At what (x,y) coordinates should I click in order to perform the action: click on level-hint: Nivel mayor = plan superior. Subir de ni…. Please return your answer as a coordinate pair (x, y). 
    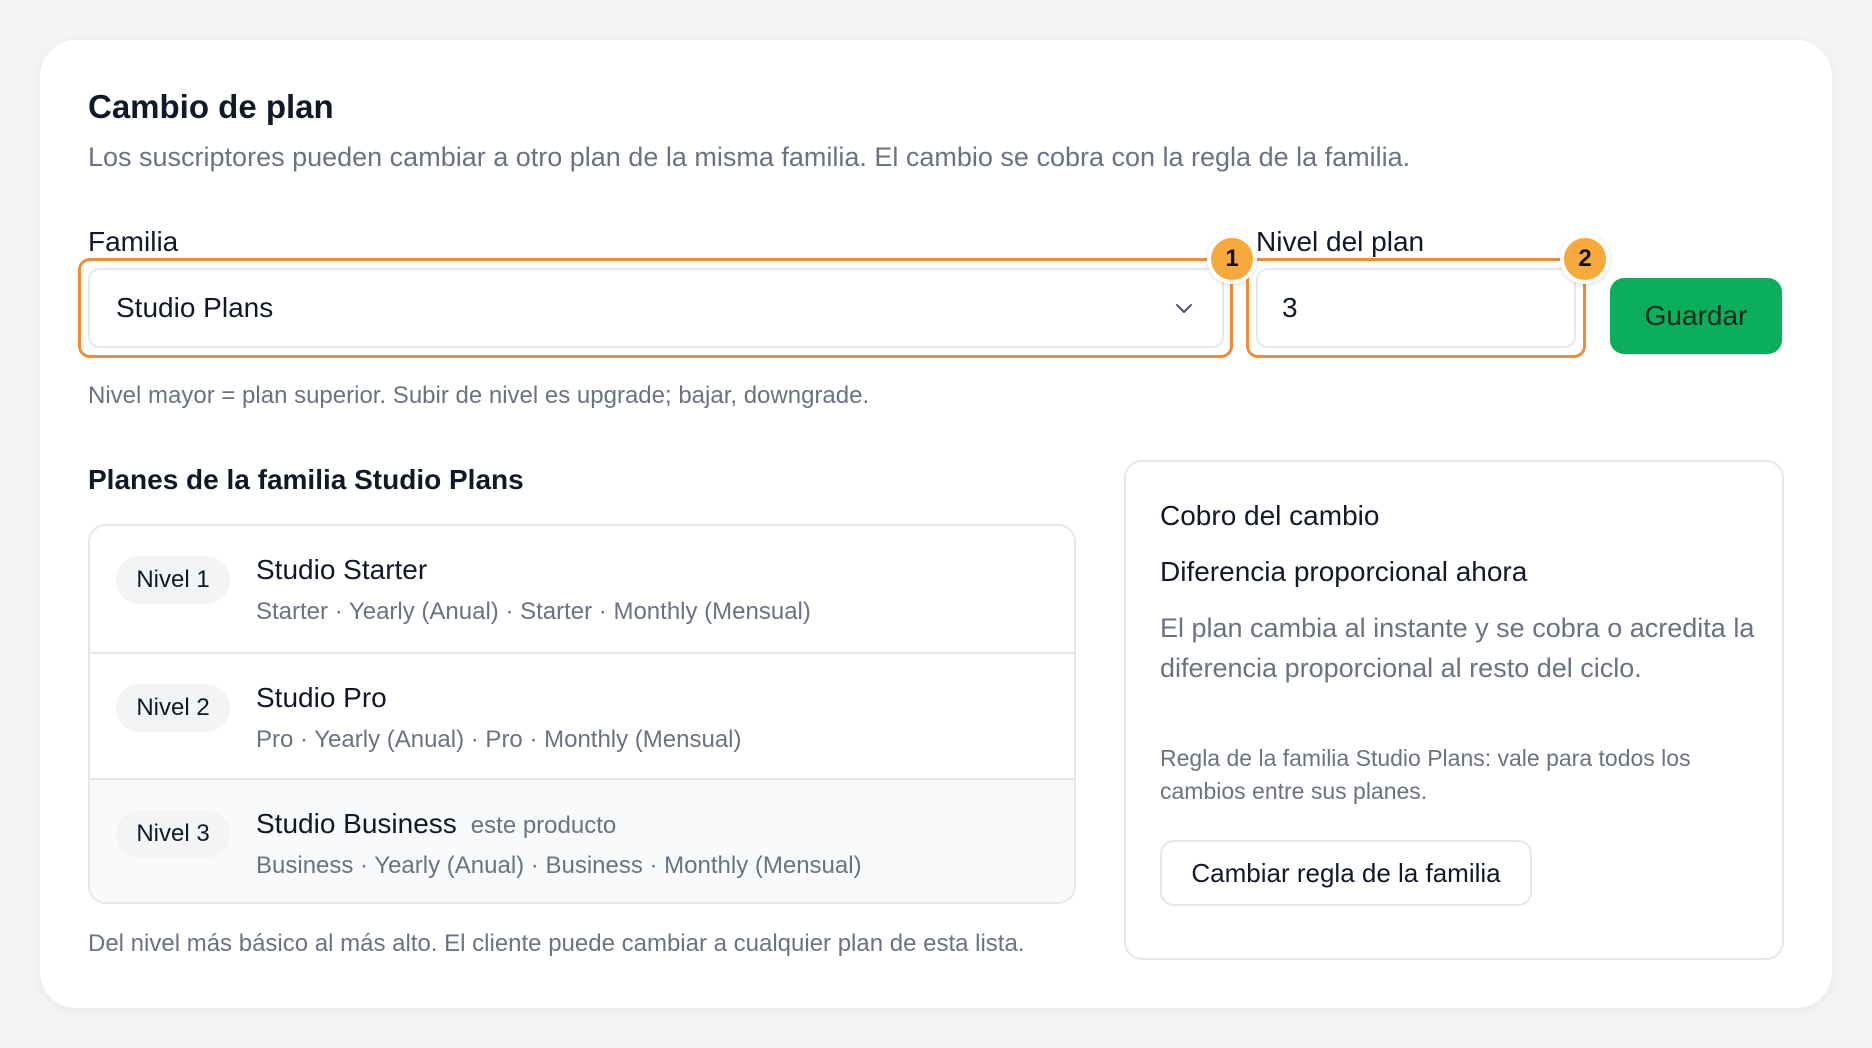
    Looking at the image, I should click on (479, 395).